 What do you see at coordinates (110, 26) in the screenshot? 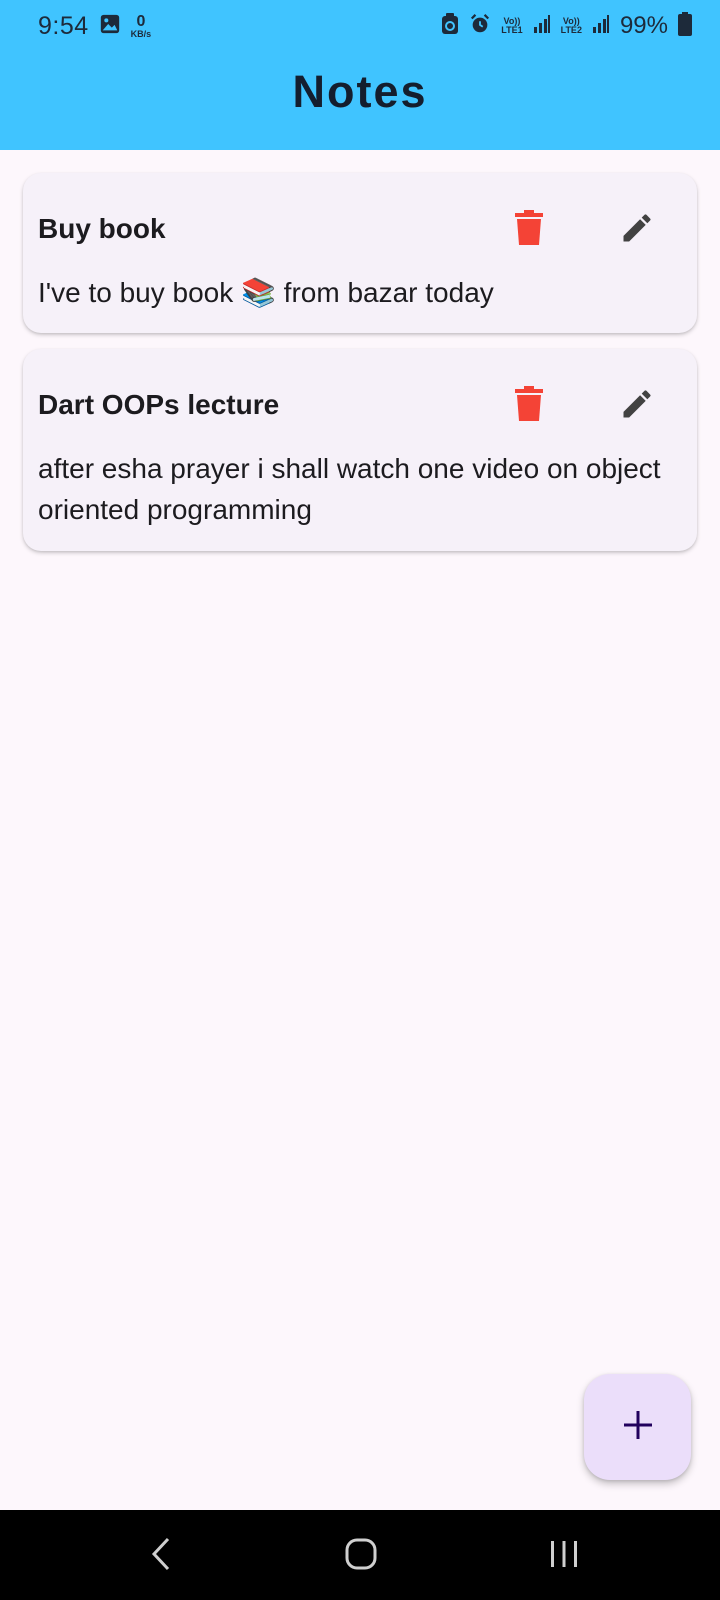
I see `gallery-notification-icon` at bounding box center [110, 26].